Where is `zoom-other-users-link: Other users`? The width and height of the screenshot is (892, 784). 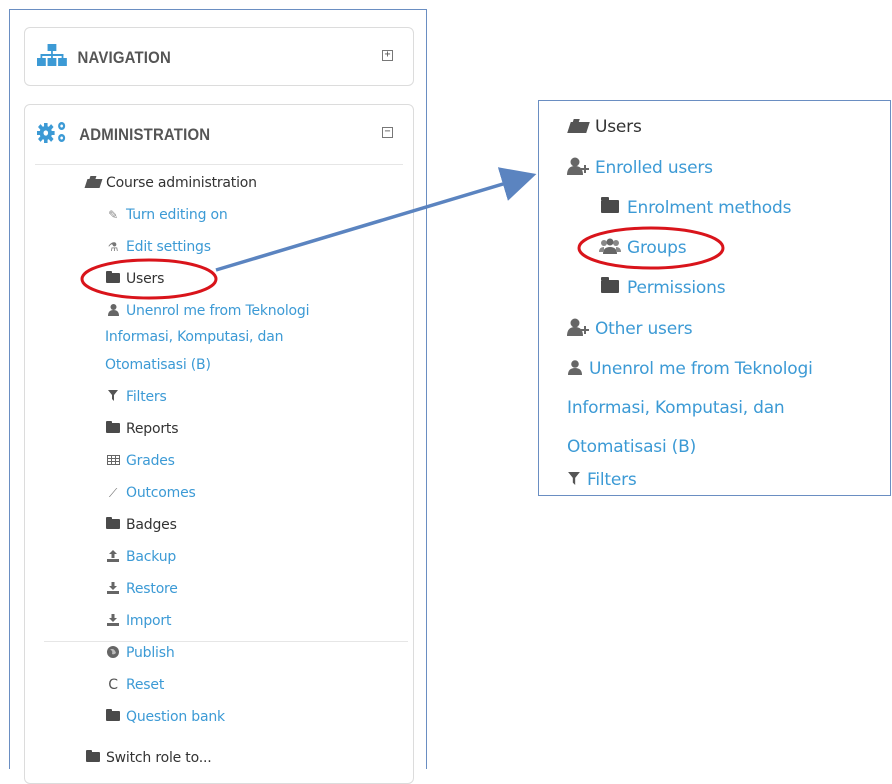 zoom-other-users-link: Other users is located at coordinates (630, 329).